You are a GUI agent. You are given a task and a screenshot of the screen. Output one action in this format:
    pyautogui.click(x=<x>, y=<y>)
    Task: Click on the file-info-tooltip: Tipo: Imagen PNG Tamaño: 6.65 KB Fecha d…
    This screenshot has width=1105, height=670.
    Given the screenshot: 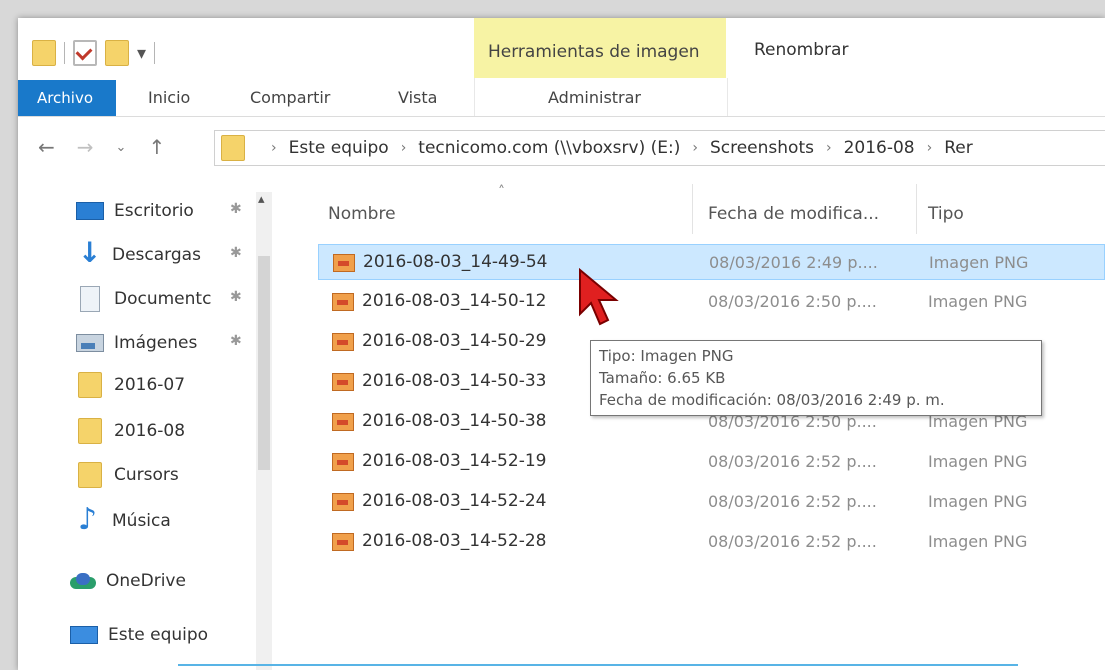 What is the action you would take?
    pyautogui.click(x=816, y=378)
    